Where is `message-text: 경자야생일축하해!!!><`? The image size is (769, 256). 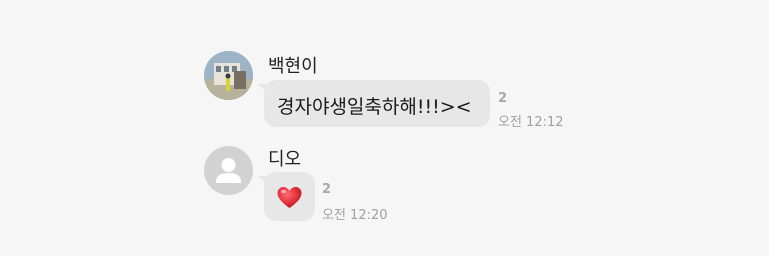 message-text: 경자야생일축하해!!!>< is located at coordinates (374, 107).